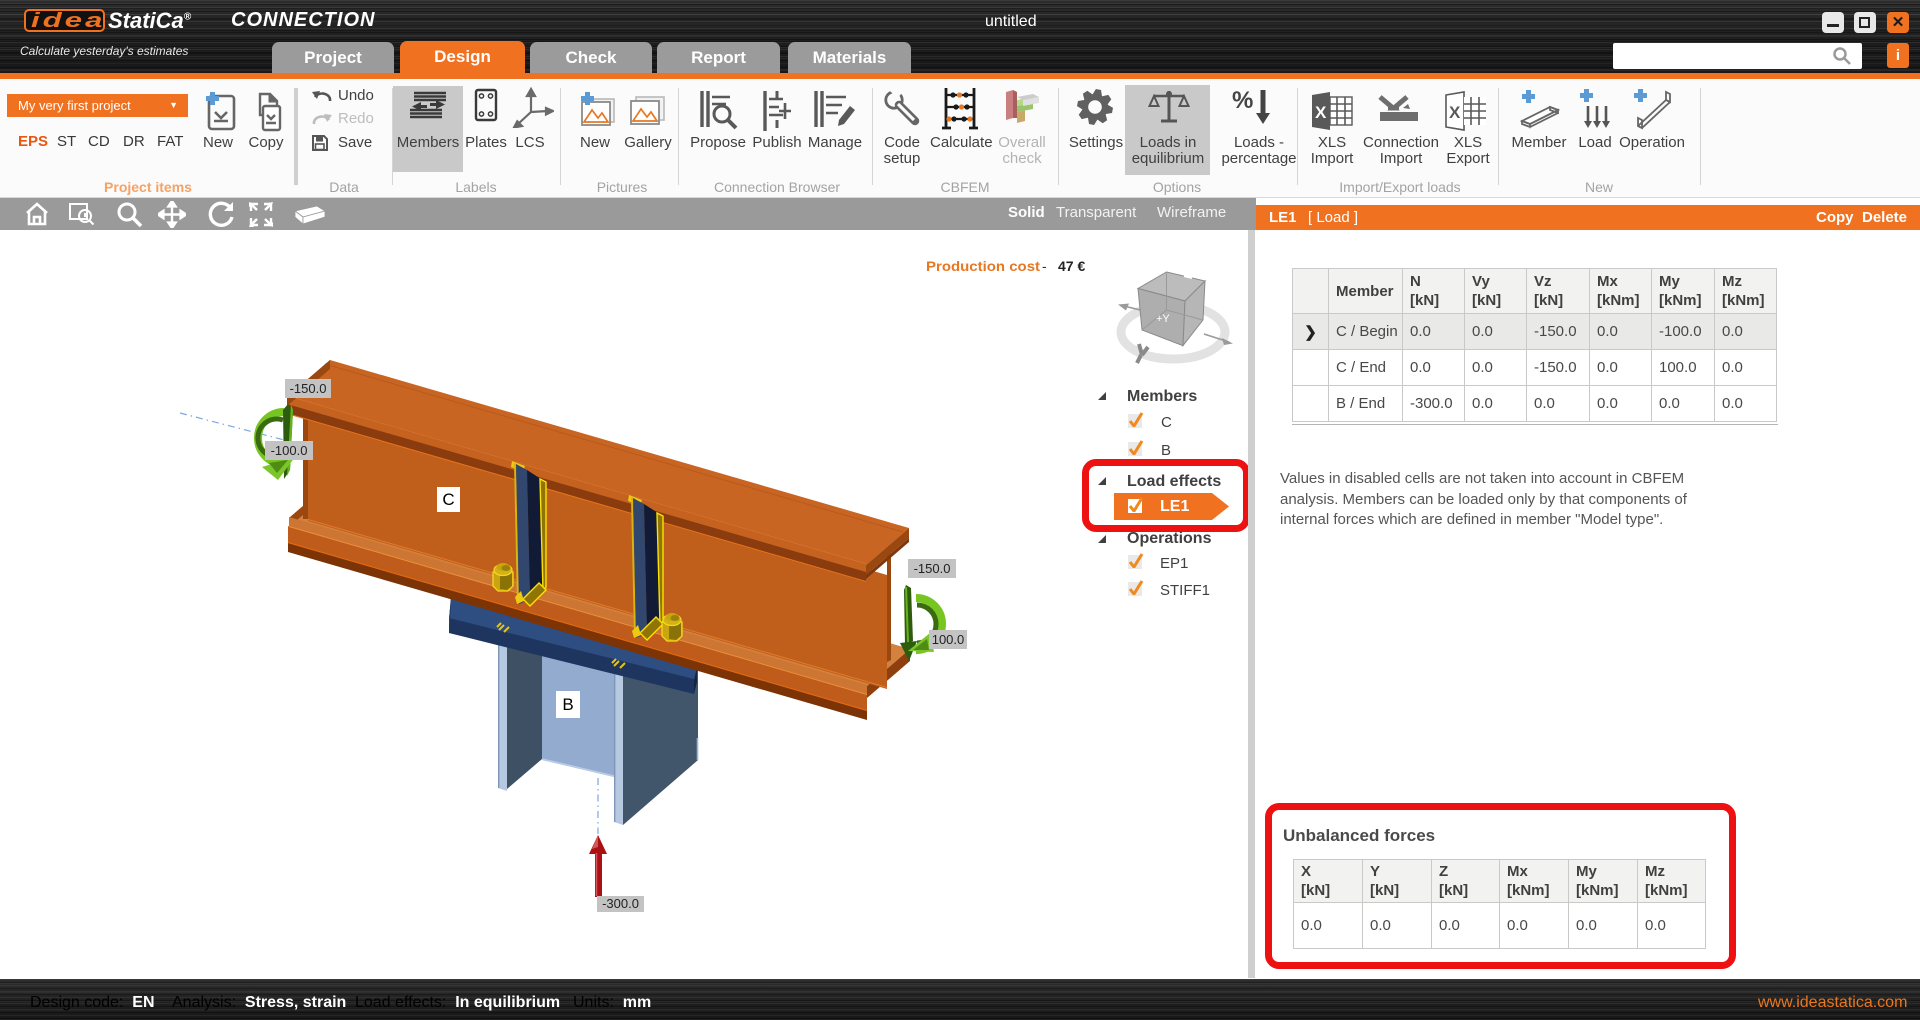  What do you see at coordinates (1163, 319) in the screenshot?
I see `svg-text: +Y` at bounding box center [1163, 319].